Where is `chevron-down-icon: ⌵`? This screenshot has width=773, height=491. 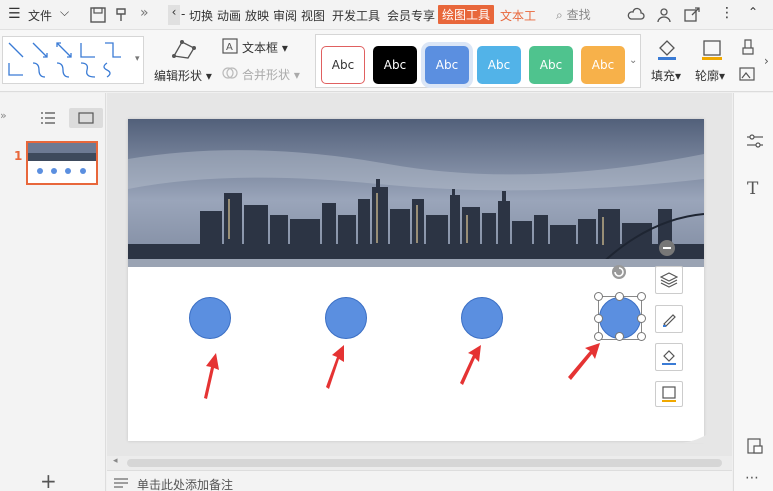 chevron-down-icon: ⌵ is located at coordinates (64, 12).